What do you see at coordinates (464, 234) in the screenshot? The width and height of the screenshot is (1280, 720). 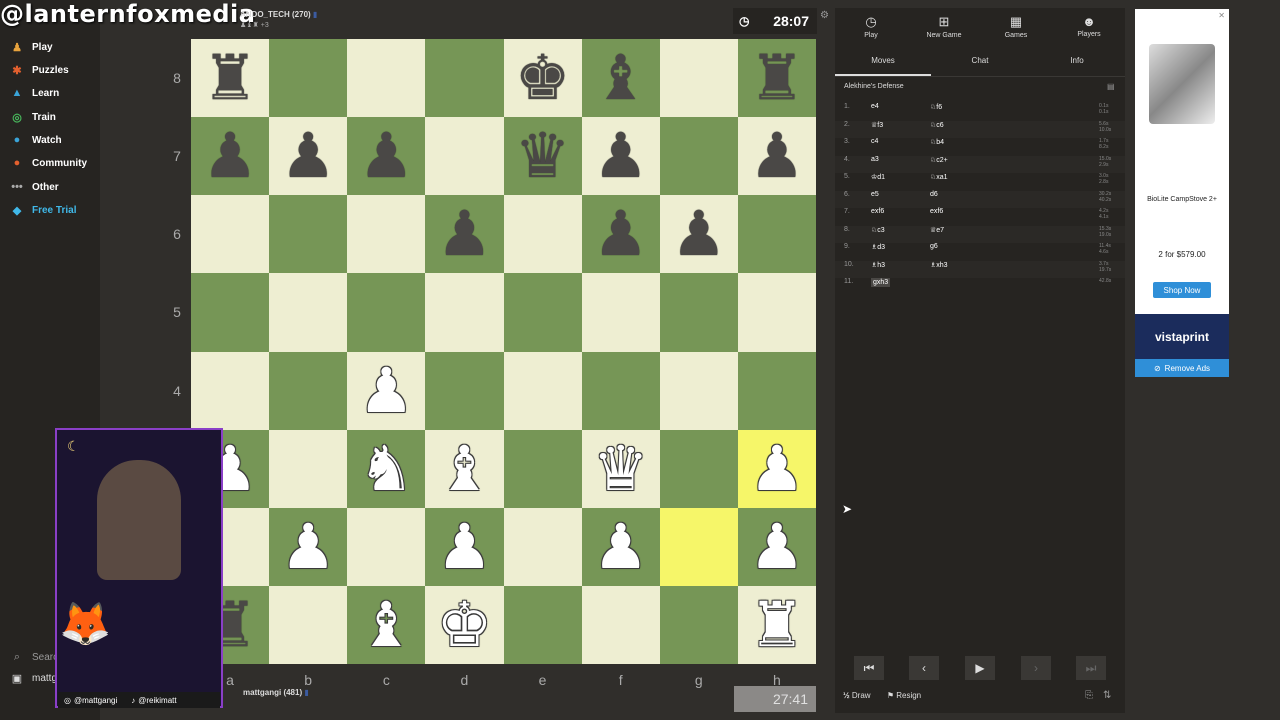 I see `square-d6: ♟` at bounding box center [464, 234].